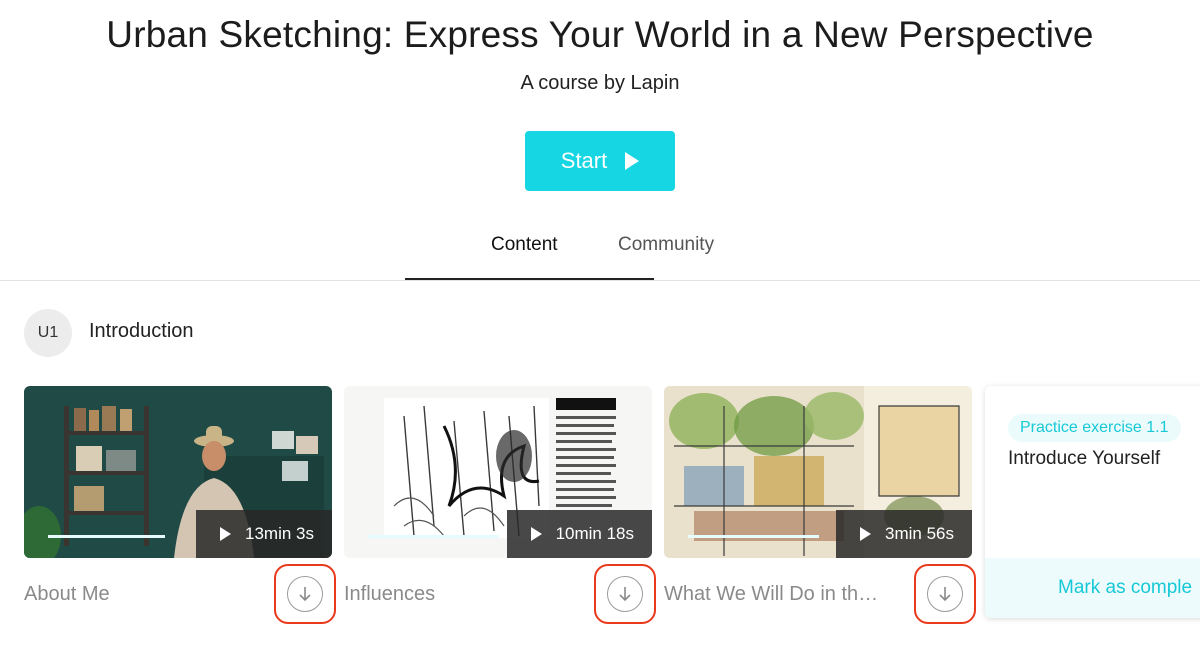  I want to click on video-duration: 3min 56s, so click(919, 533).